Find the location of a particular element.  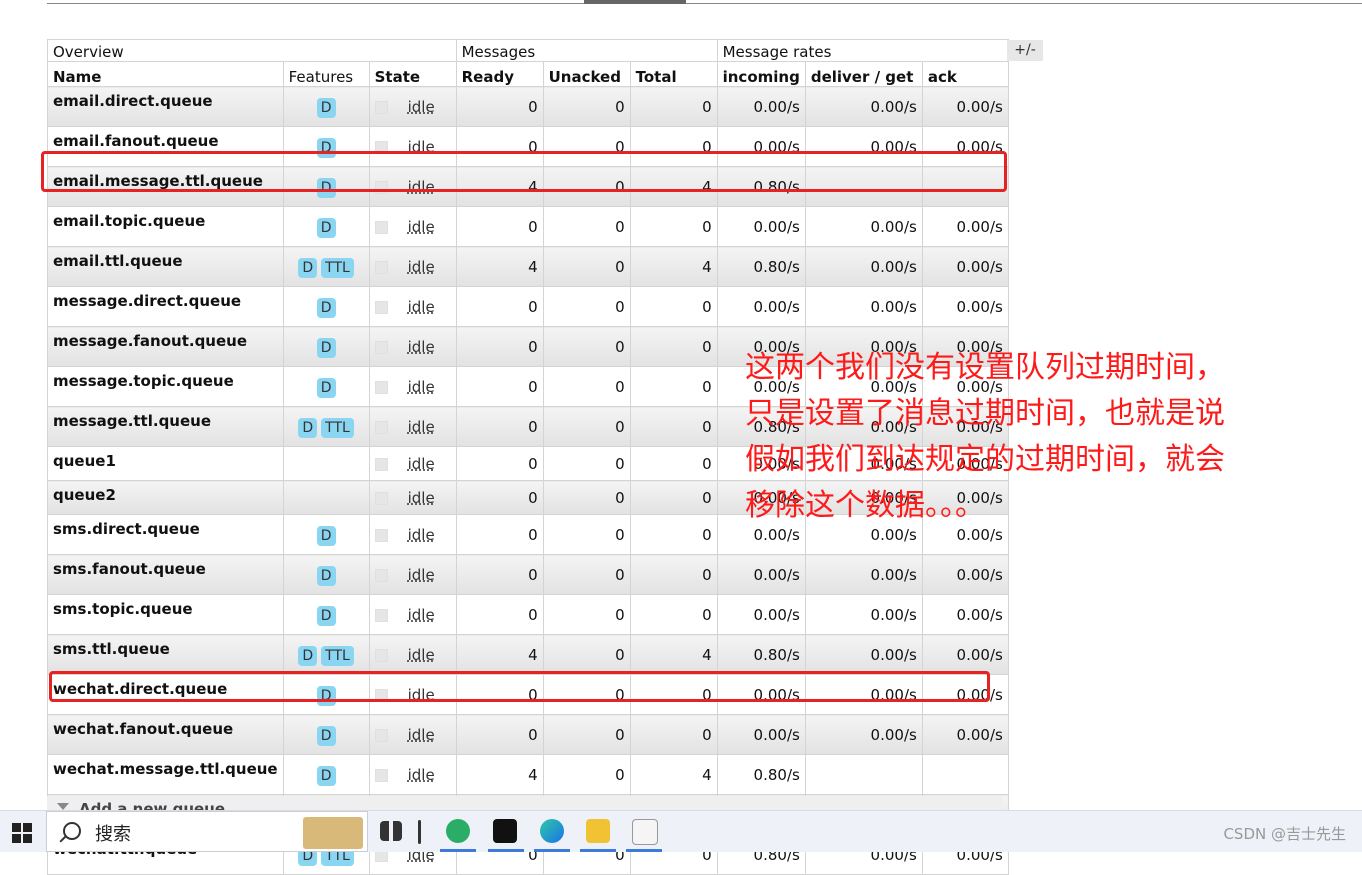

queue-name-link: email.topic.queue is located at coordinates (165, 226).